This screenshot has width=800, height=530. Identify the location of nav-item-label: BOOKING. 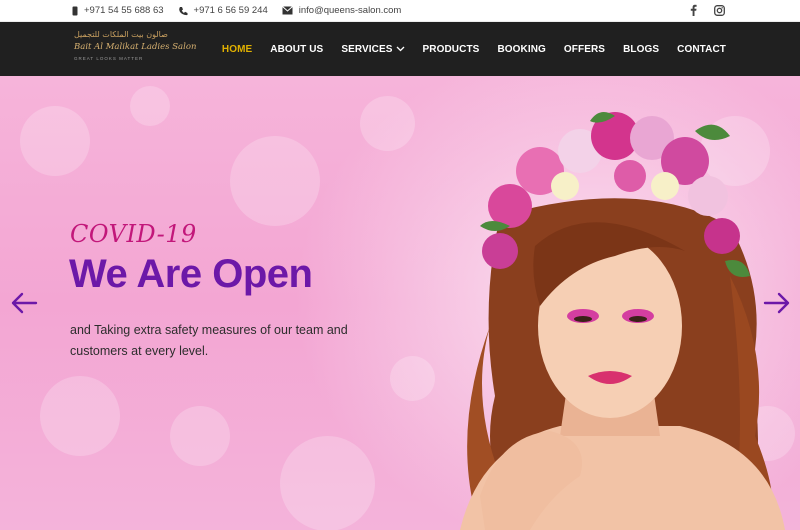
(521, 49).